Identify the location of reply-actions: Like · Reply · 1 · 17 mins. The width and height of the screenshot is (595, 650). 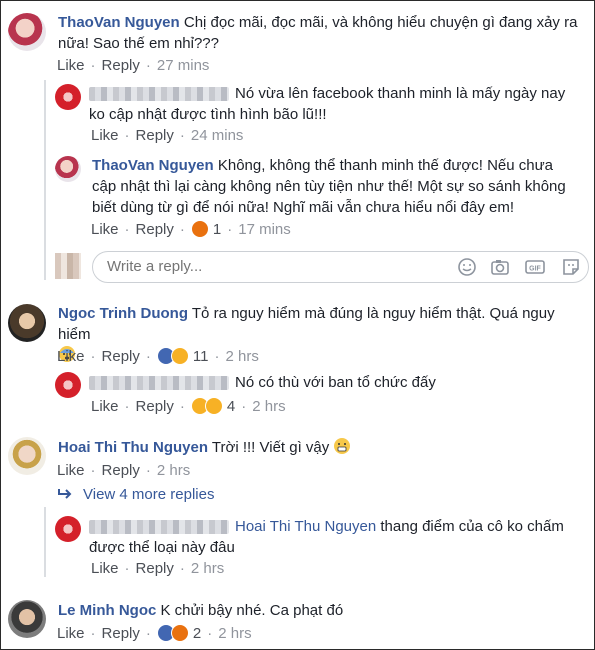
(191, 229).